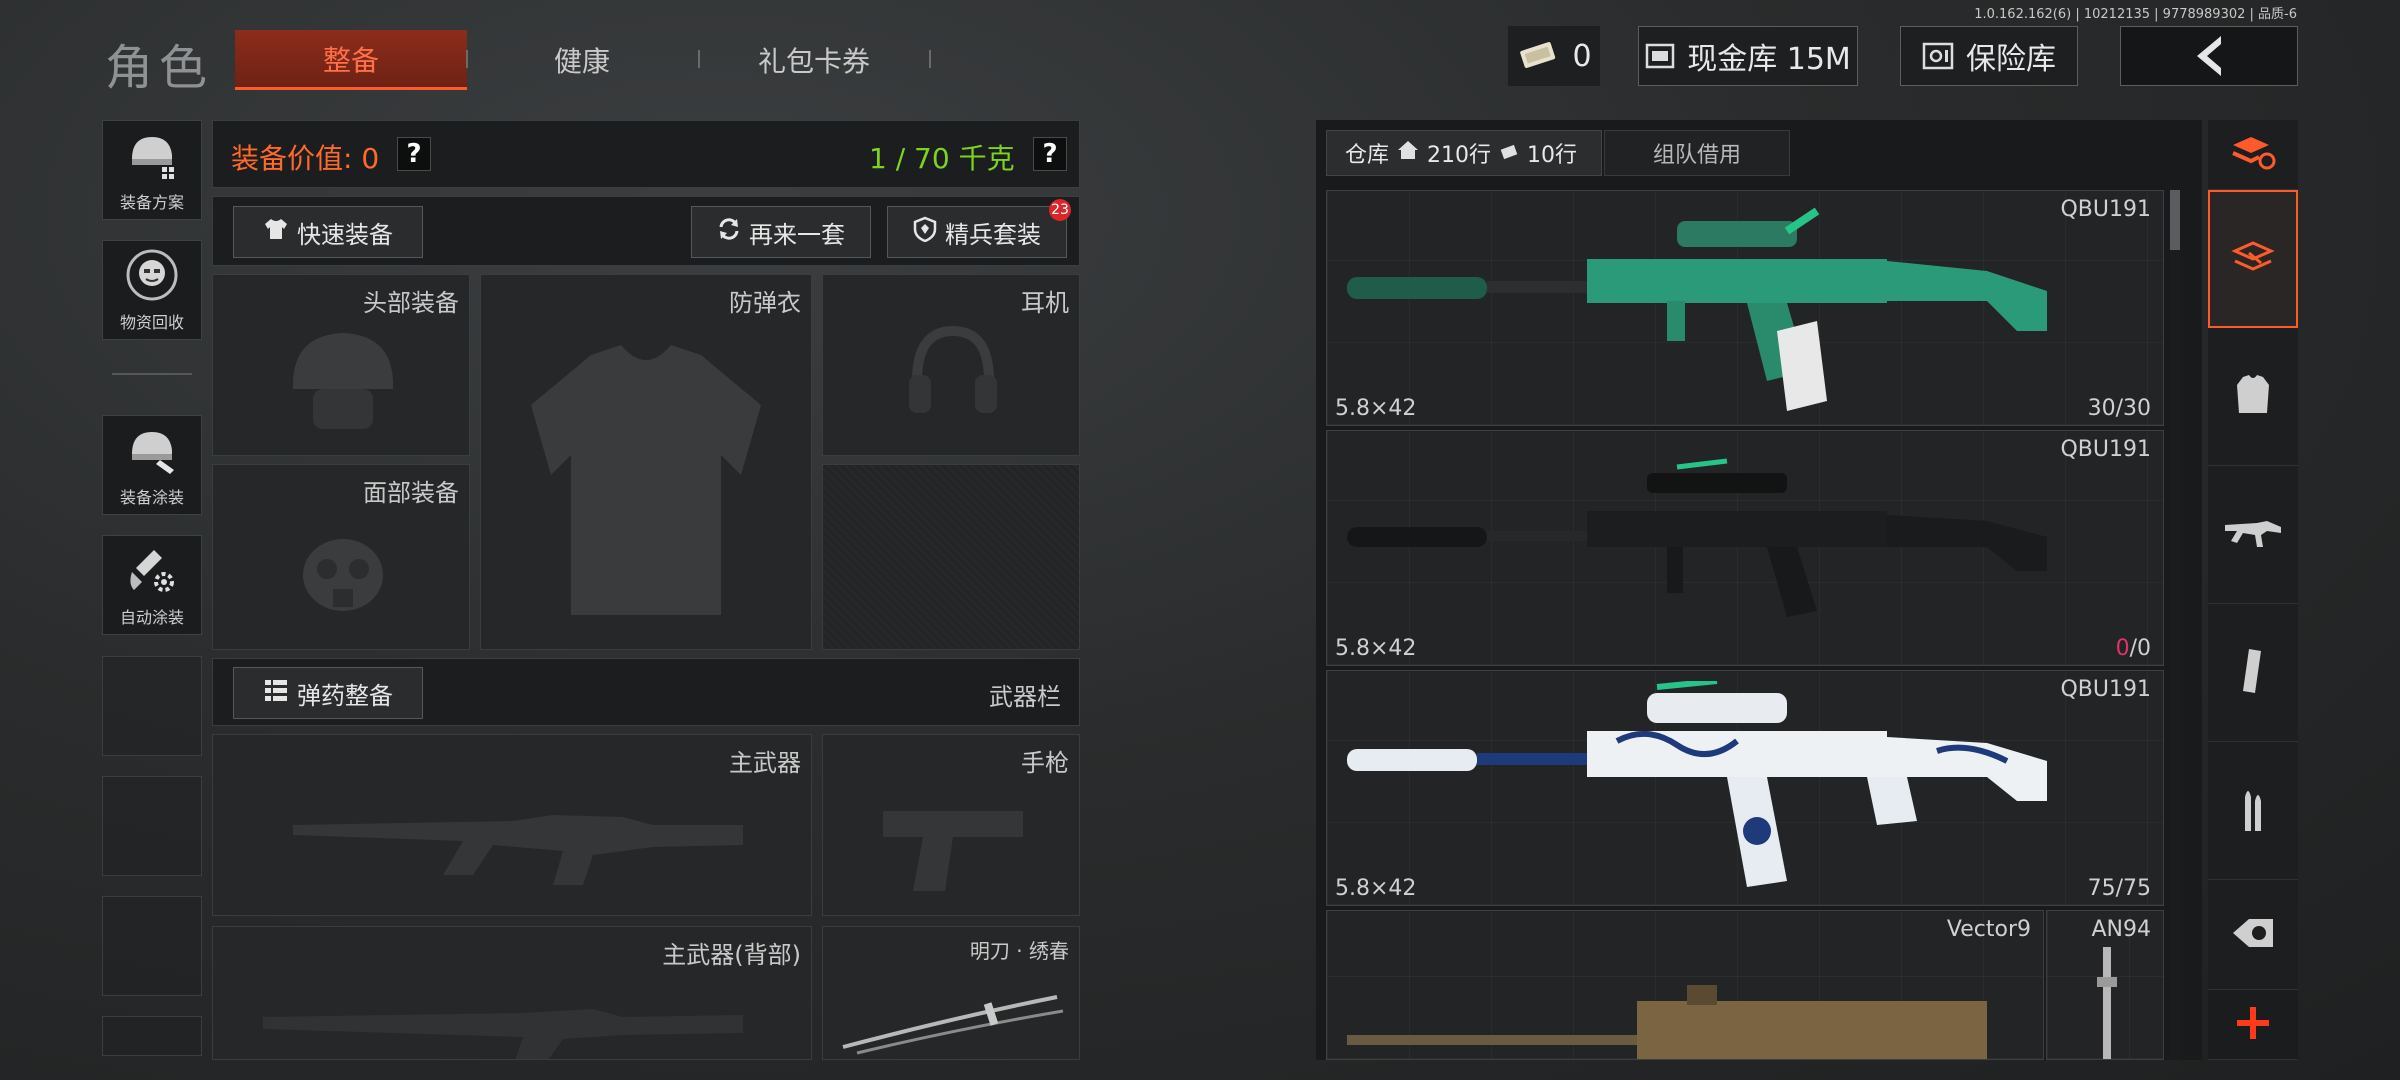  I want to click on safe-icon, so click(1938, 56).